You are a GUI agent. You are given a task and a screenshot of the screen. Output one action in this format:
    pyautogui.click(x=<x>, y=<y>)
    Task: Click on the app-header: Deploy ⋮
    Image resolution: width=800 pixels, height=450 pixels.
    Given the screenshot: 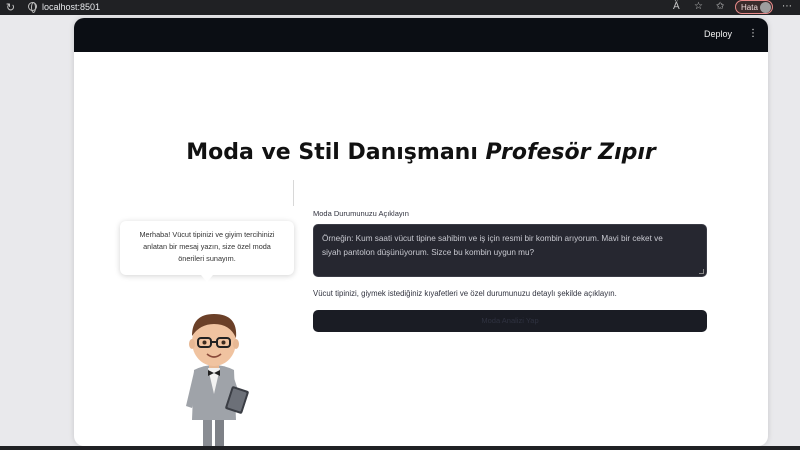 What is the action you would take?
    pyautogui.click(x=421, y=35)
    